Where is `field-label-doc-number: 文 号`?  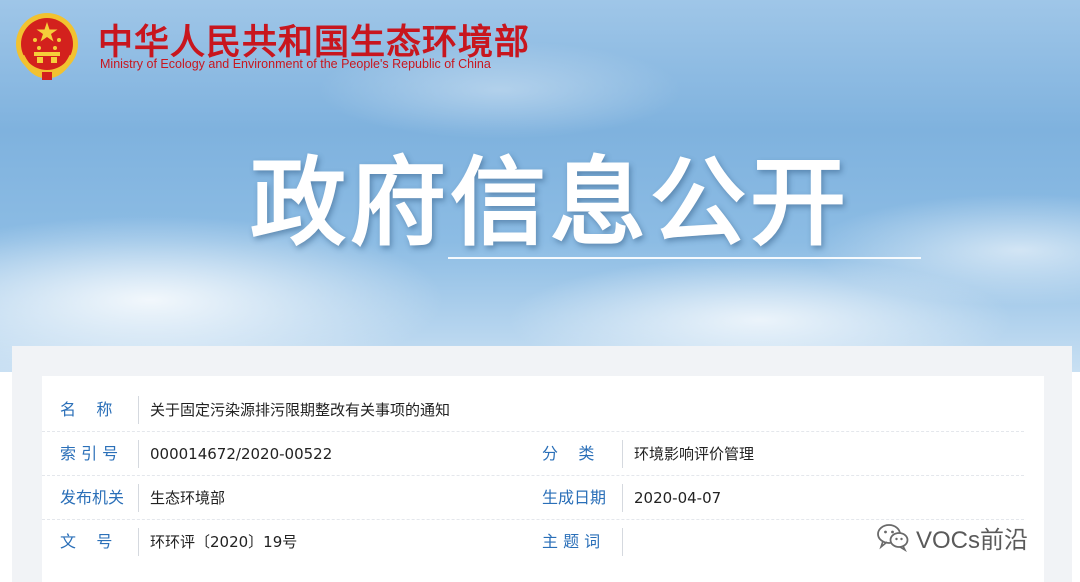
field-label-doc-number: 文 号 is located at coordinates (86, 541).